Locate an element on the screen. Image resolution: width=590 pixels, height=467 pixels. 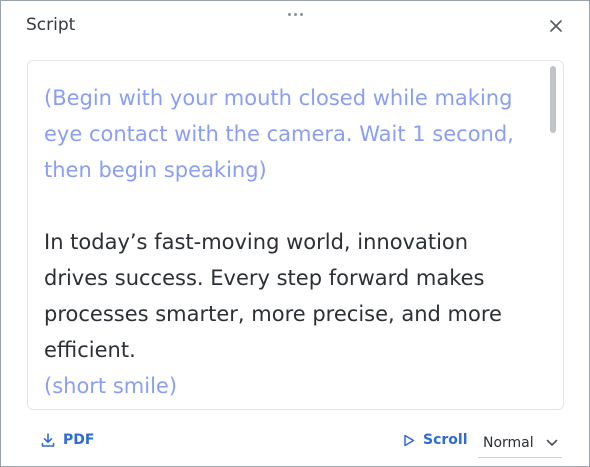
scrollbar-thumb is located at coordinates (553, 99).